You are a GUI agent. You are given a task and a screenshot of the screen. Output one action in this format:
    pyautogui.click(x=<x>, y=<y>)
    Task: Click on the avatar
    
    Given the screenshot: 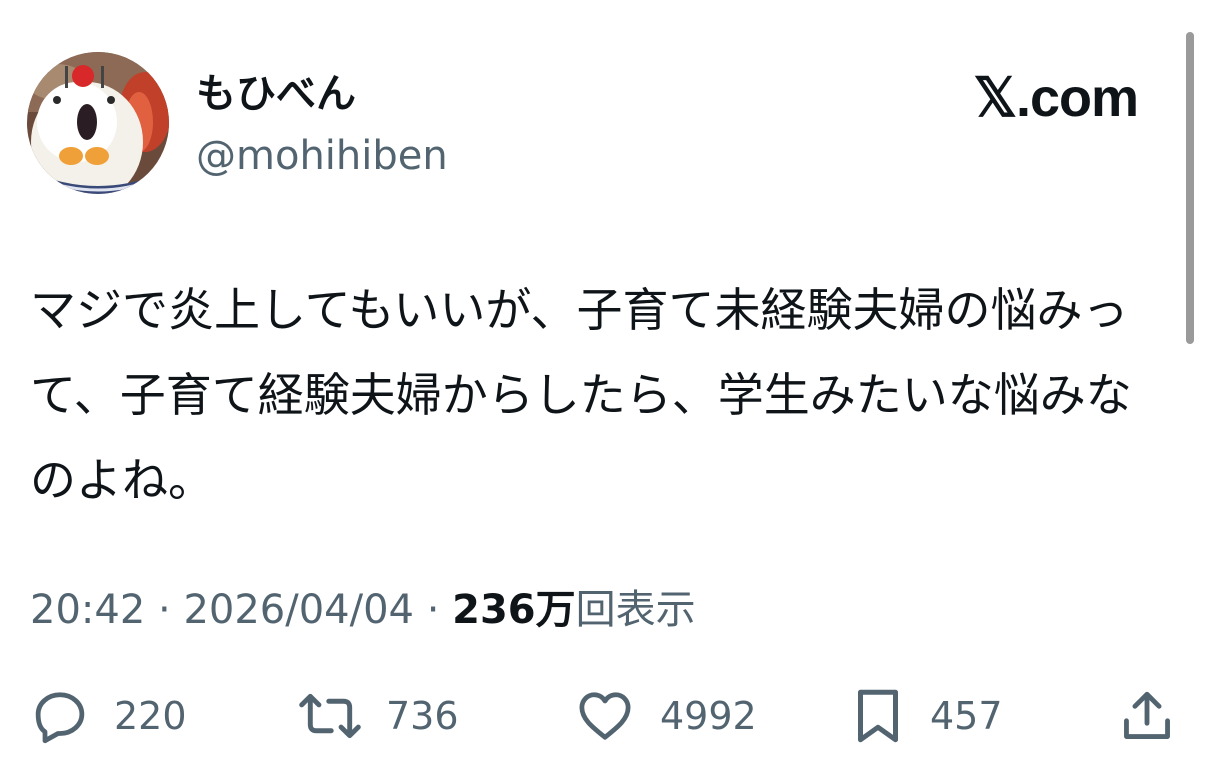 What is the action you would take?
    pyautogui.click(x=98, y=123)
    